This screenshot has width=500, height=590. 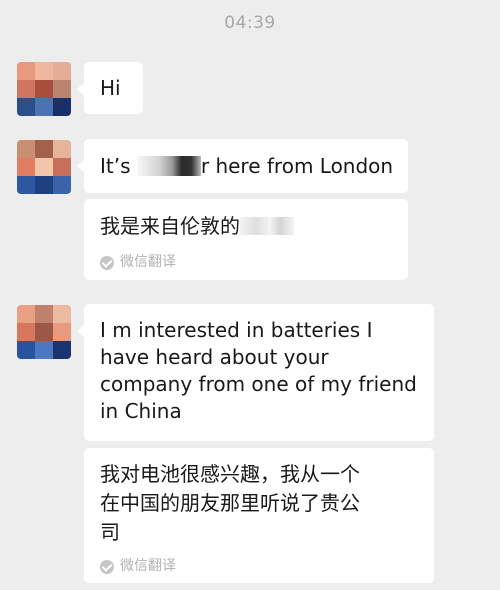 I want to click on translation-text: 我对电池很感兴趣，我从一个 在中国的朋友那里听说了贵公 司, so click(x=230, y=503).